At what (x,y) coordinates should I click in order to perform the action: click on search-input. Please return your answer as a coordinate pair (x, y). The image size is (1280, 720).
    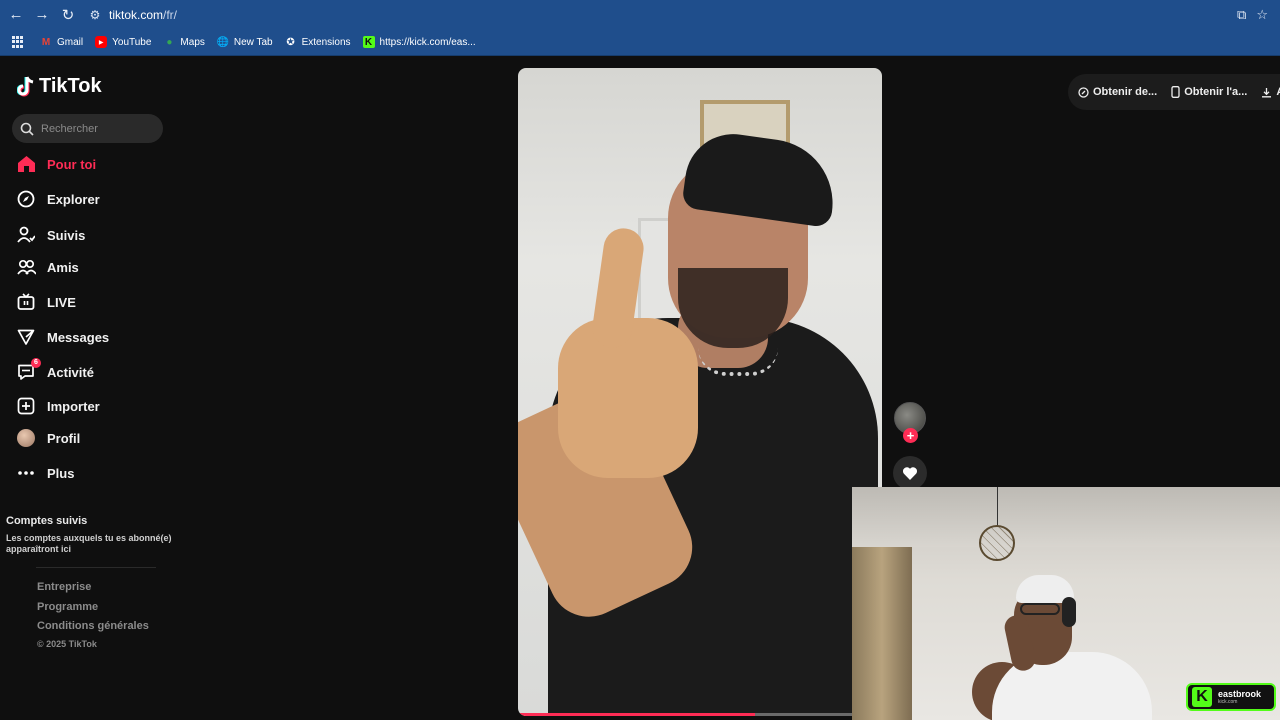
    Looking at the image, I should click on (96, 128).